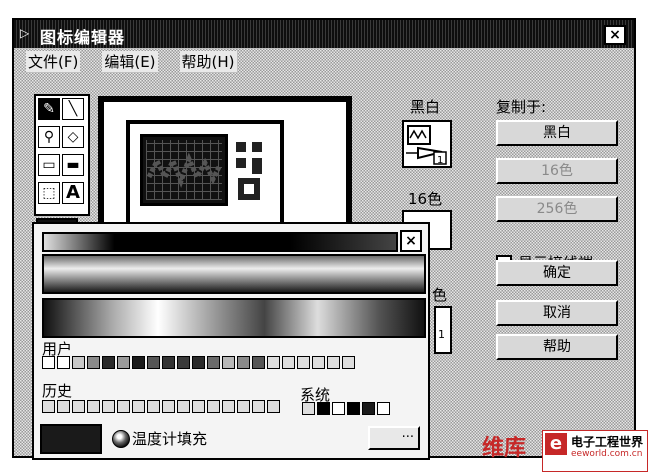 The image size is (650, 476). I want to click on bw-terminal-number: 1, so click(440, 160).